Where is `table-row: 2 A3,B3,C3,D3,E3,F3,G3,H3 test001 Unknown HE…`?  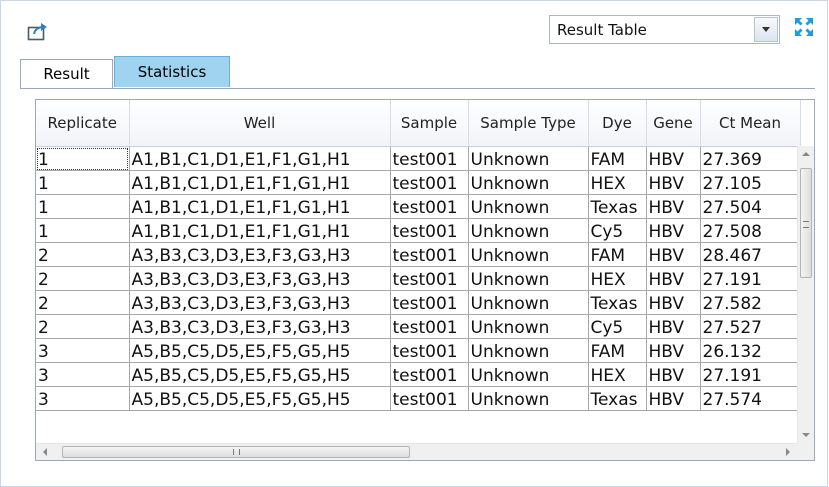 table-row: 2 A3,B3,C3,D3,E3,F3,G3,H3 test001 Unknown HE… is located at coordinates (418, 278).